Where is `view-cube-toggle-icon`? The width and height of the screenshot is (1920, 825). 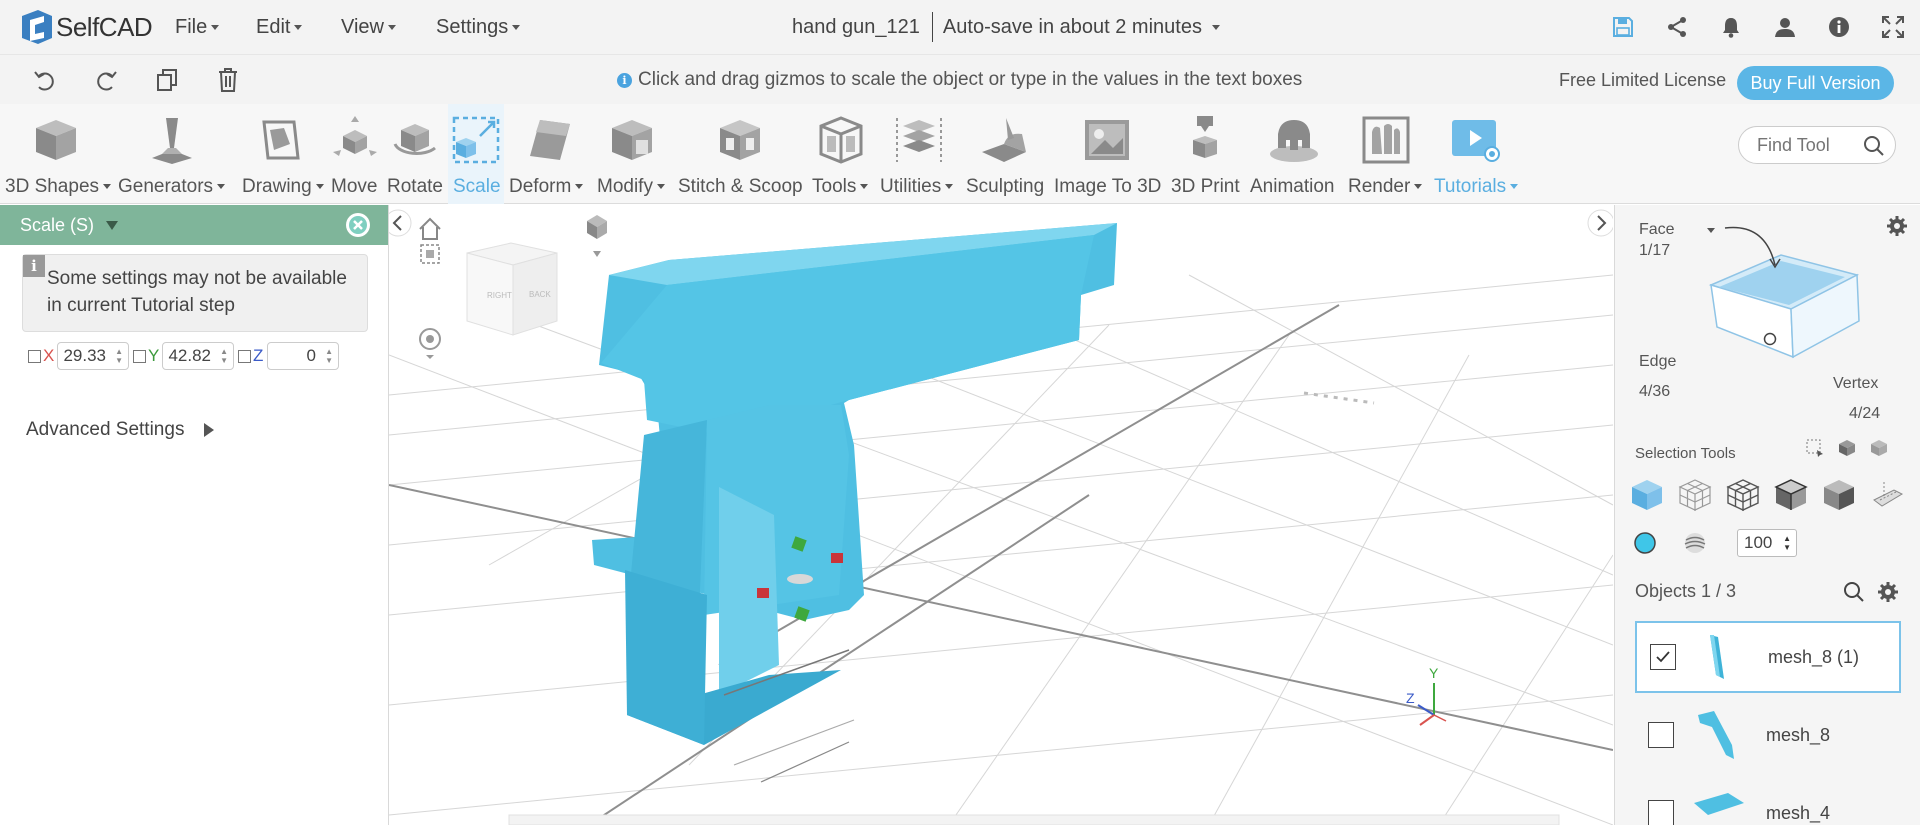 view-cube-toggle-icon is located at coordinates (430, 254).